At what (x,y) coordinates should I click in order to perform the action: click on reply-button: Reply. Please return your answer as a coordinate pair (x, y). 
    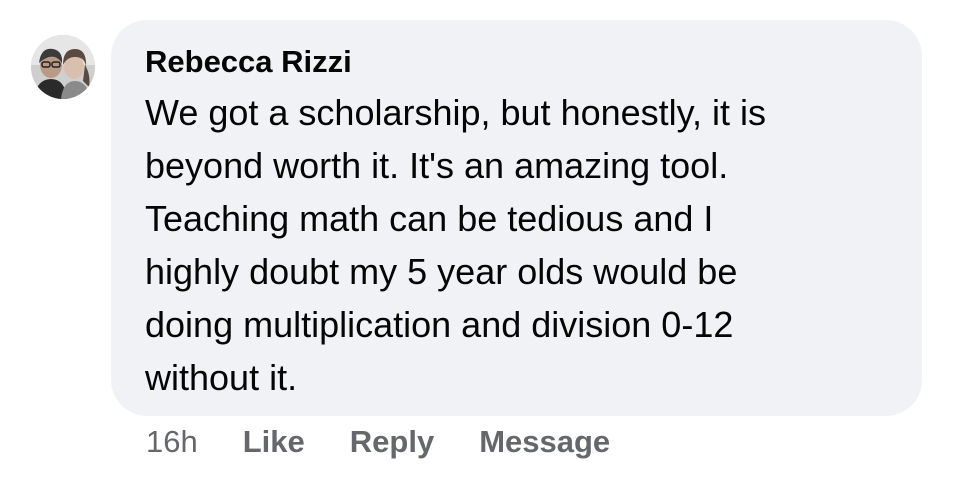
    Looking at the image, I should click on (392, 442).